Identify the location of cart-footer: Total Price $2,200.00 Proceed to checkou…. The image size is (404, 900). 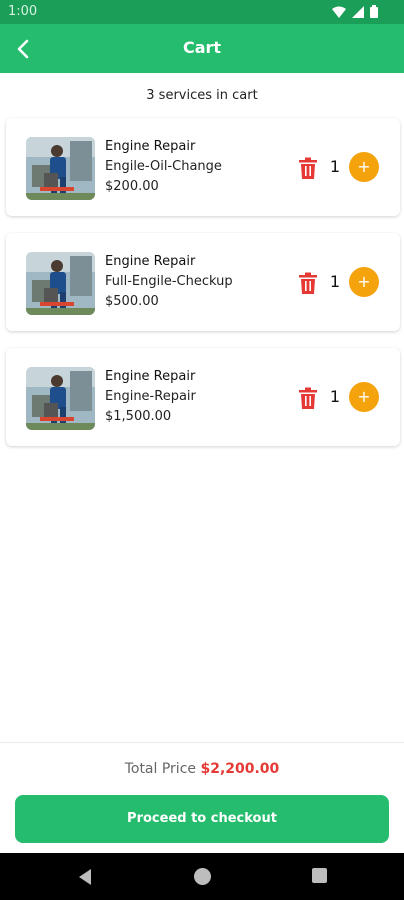
(202, 797).